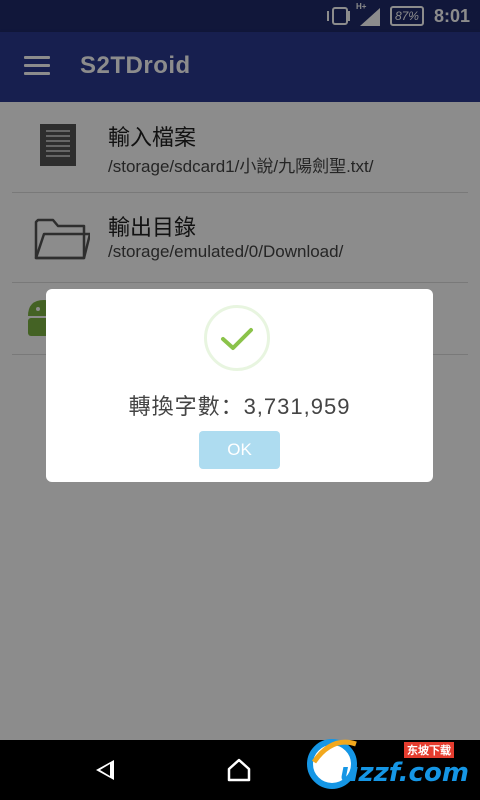 This screenshot has height=800, width=480. I want to click on ok-button: OK, so click(239, 450).